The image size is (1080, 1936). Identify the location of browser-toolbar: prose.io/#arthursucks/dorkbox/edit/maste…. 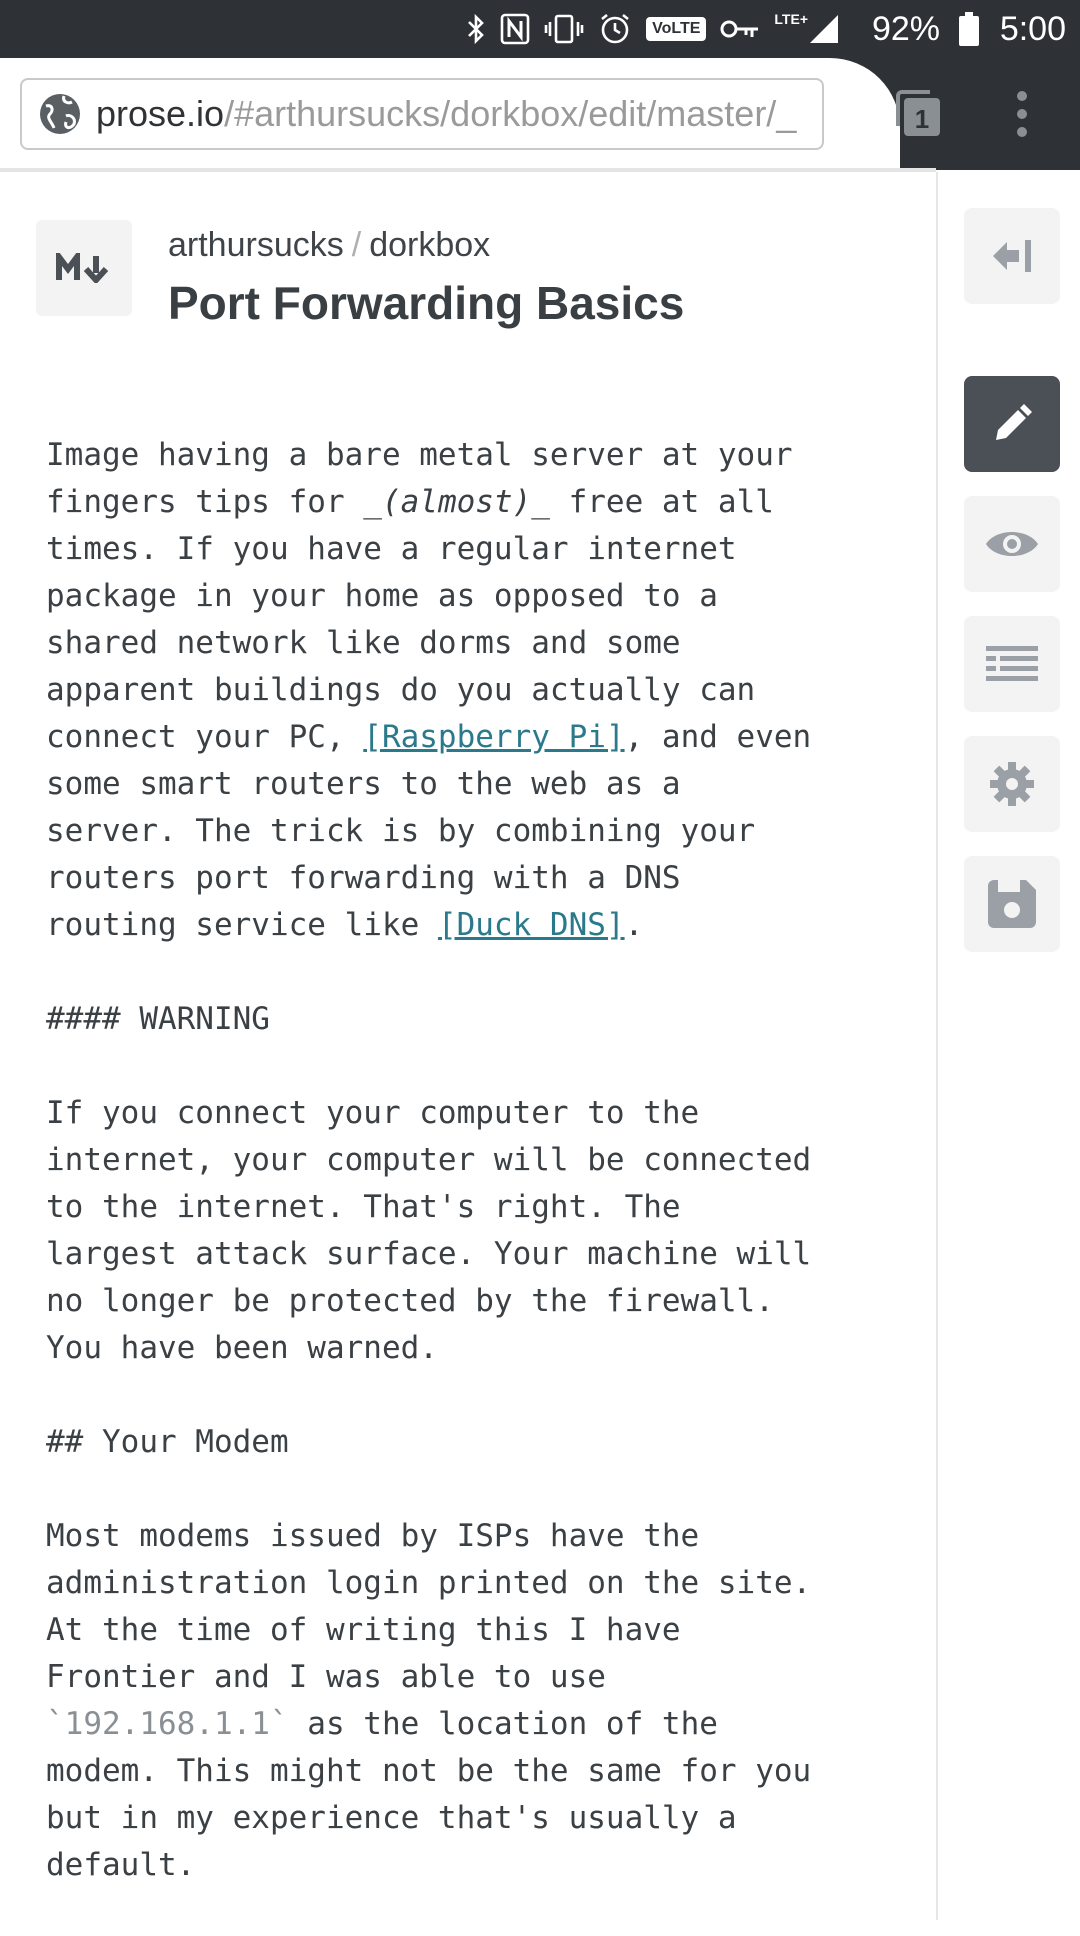
(540, 114).